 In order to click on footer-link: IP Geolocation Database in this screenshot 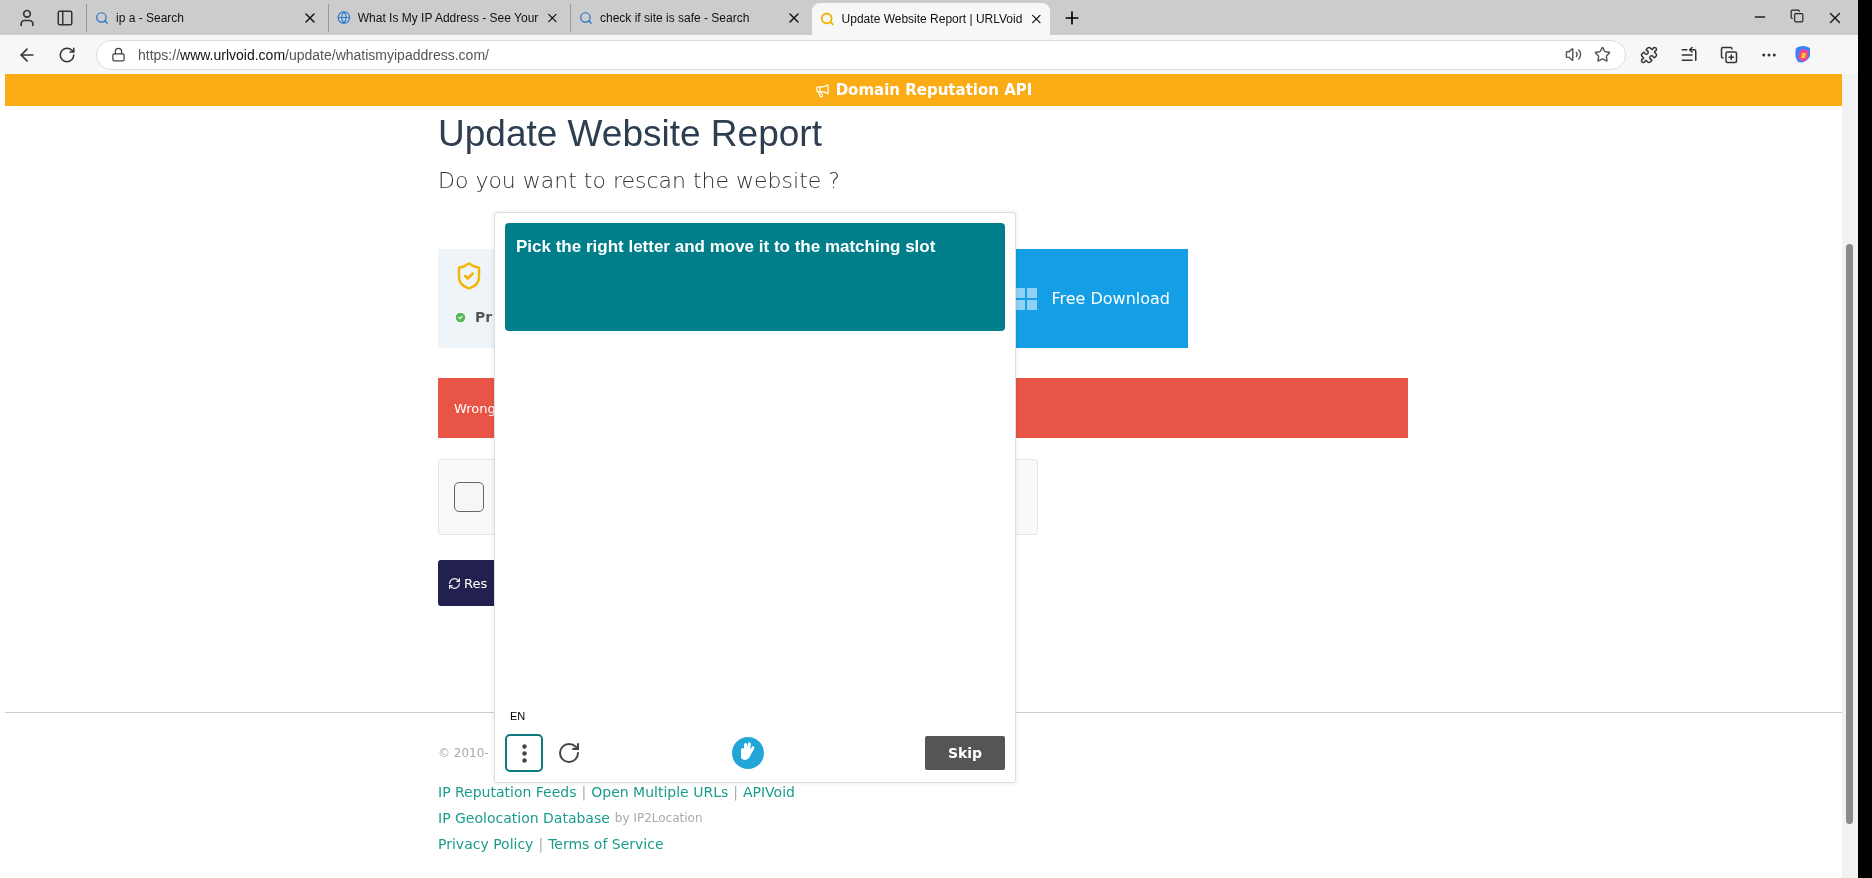, I will do `click(524, 818)`.